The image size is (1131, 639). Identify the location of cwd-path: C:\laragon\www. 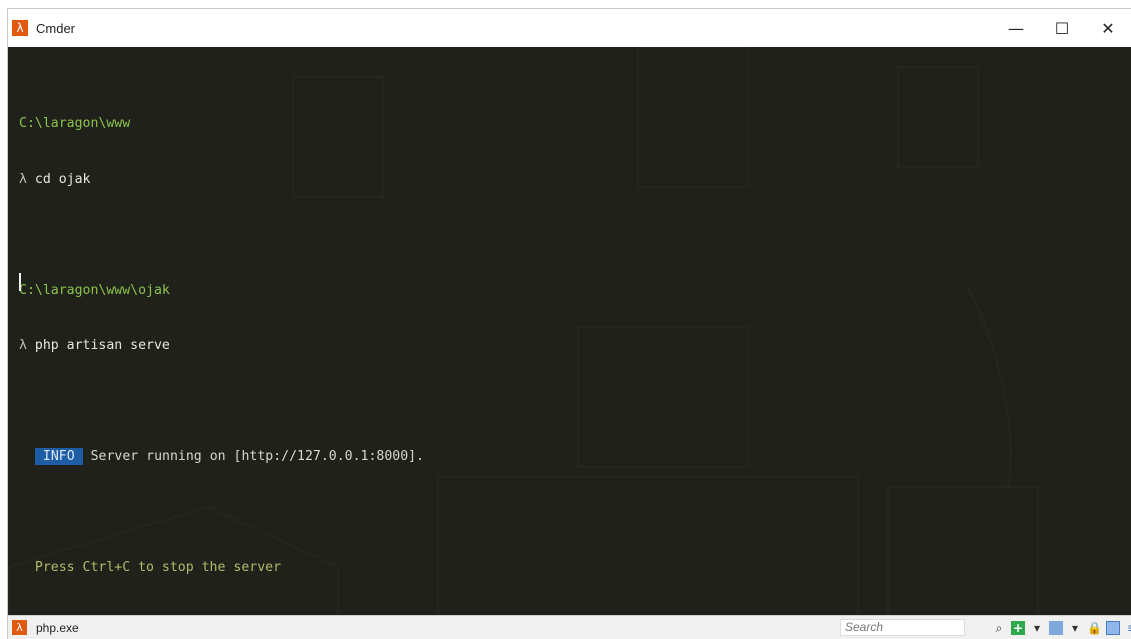
(75, 123).